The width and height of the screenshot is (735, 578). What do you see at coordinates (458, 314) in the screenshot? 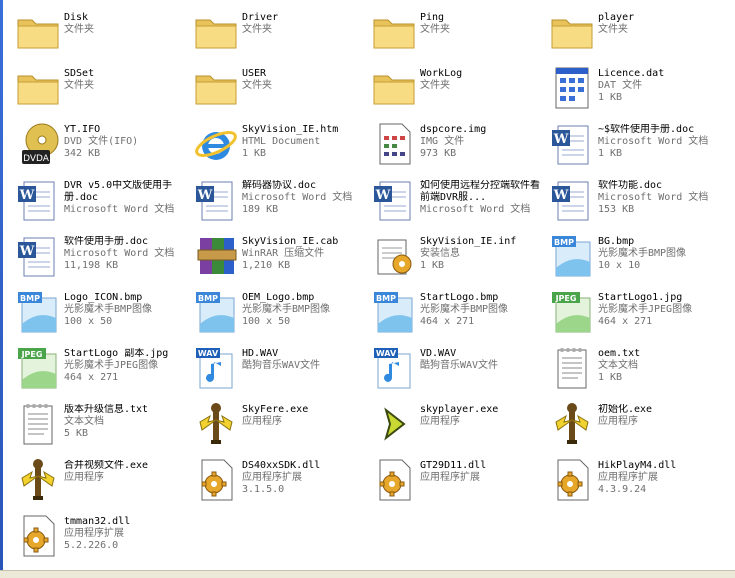
I see `file-item: BMP StartLogo.bmp 光影魔术手BMP图像 464 x 271` at bounding box center [458, 314].